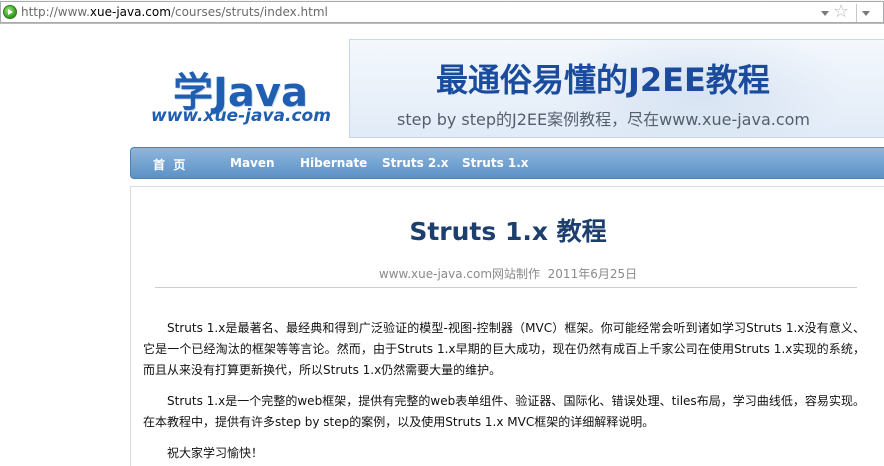 The image size is (884, 466). Describe the element at coordinates (604, 119) in the screenshot. I see `banner-subtitle: step by step的J2EE案例教程，尽在www.xue-java.com` at that location.